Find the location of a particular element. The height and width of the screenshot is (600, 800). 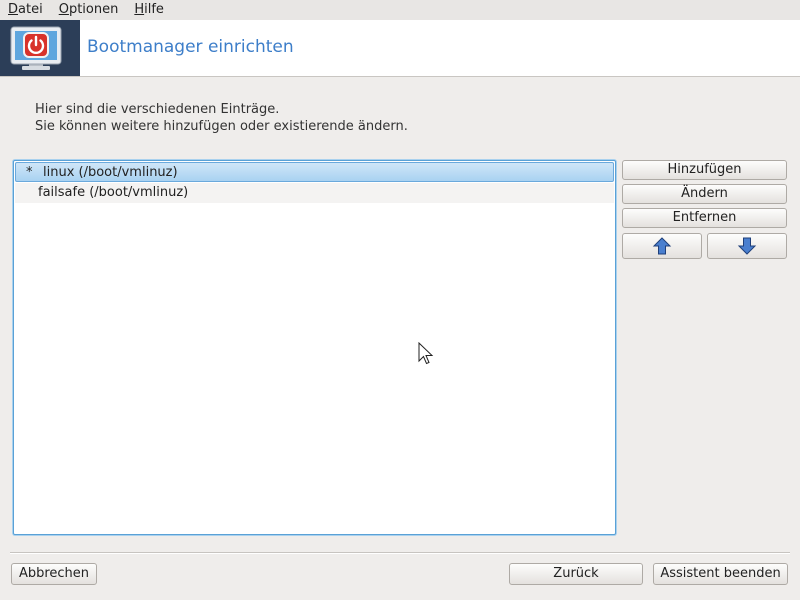

menu-hilfe: Hilfe is located at coordinates (149, 10).